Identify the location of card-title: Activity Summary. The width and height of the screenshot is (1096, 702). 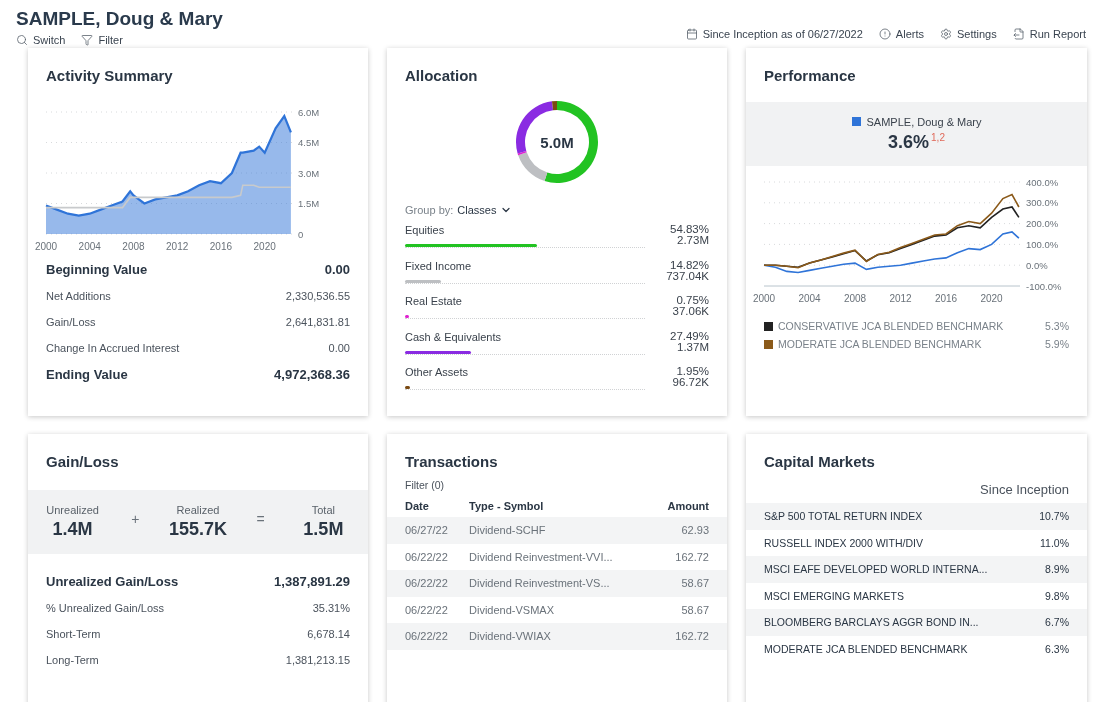
(109, 74).